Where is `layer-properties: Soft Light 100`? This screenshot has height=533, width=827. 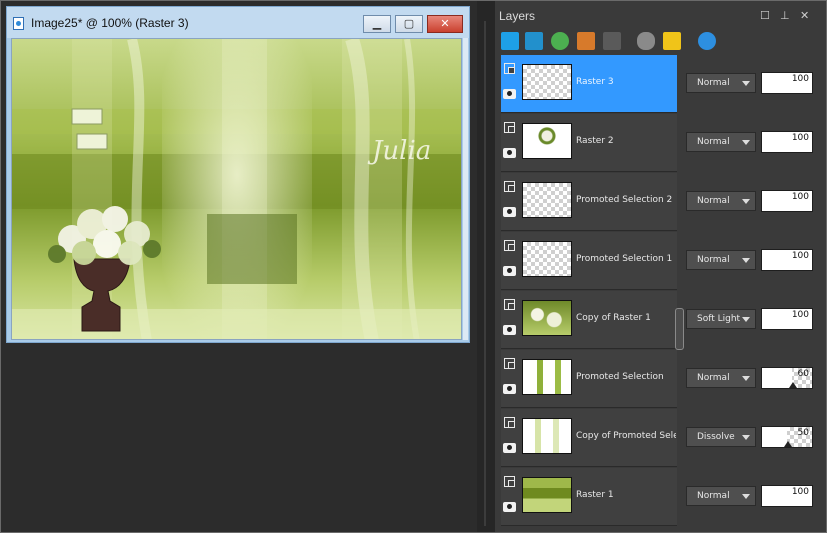
layer-properties: Soft Light 100 is located at coordinates (751, 320).